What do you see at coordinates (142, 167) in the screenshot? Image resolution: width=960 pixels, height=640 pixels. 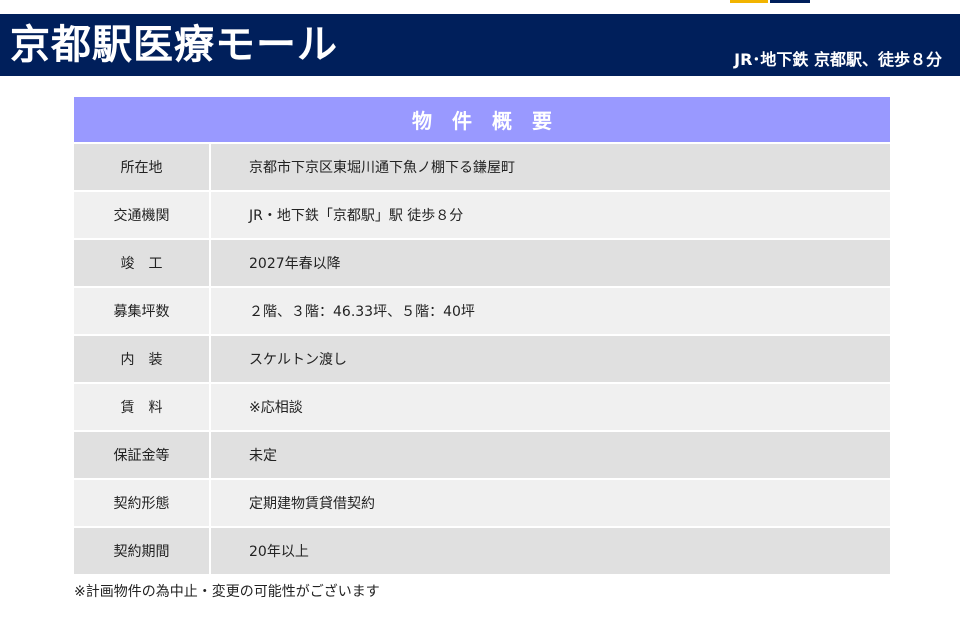 I see `row-label-location: 所在地` at bounding box center [142, 167].